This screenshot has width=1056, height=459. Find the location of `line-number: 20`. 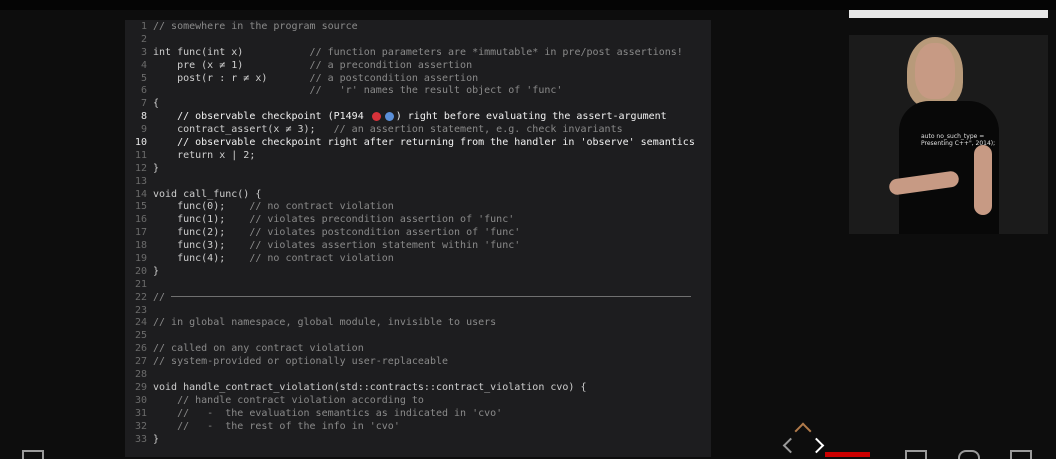

line-number: 20 is located at coordinates (140, 271).